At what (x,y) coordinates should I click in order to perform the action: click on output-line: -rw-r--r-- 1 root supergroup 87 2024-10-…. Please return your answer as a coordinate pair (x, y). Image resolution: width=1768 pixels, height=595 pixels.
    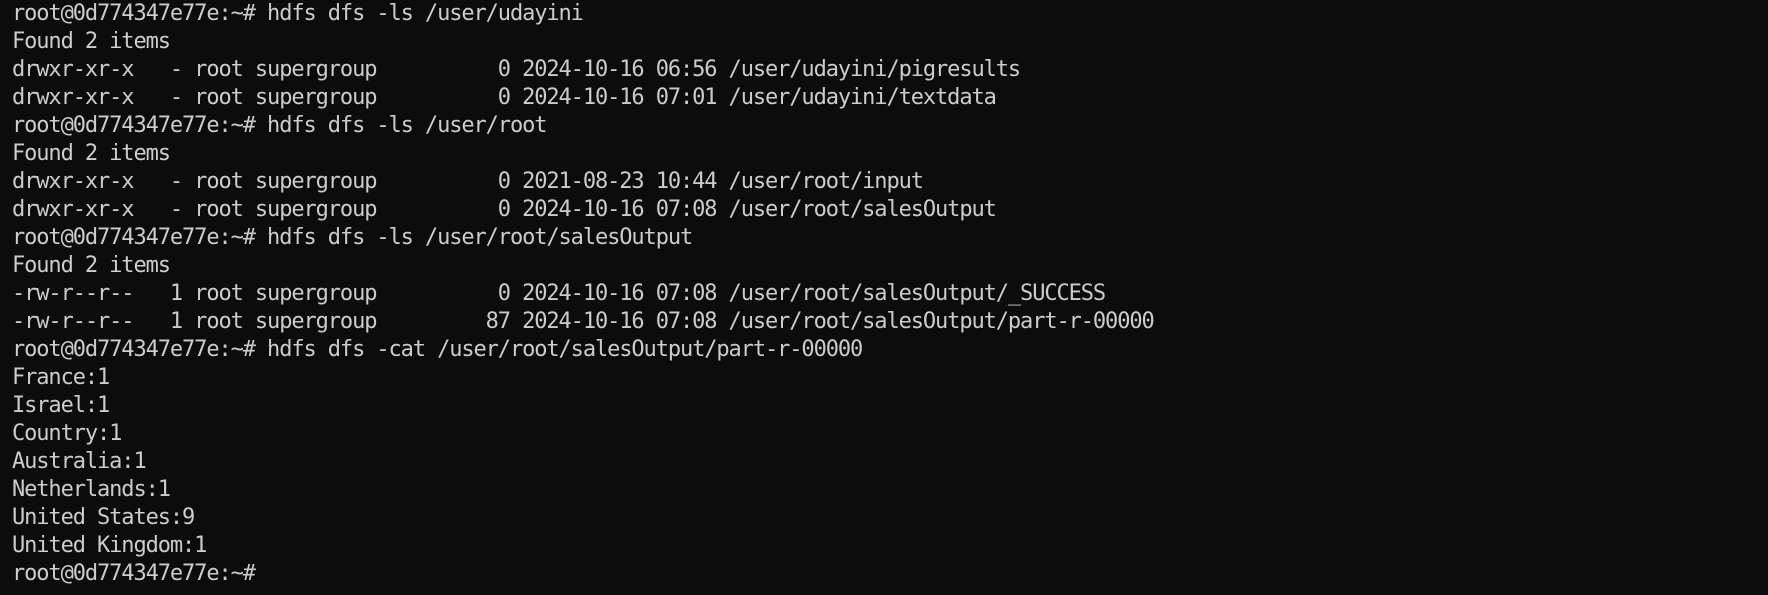
    Looking at the image, I should click on (890, 322).